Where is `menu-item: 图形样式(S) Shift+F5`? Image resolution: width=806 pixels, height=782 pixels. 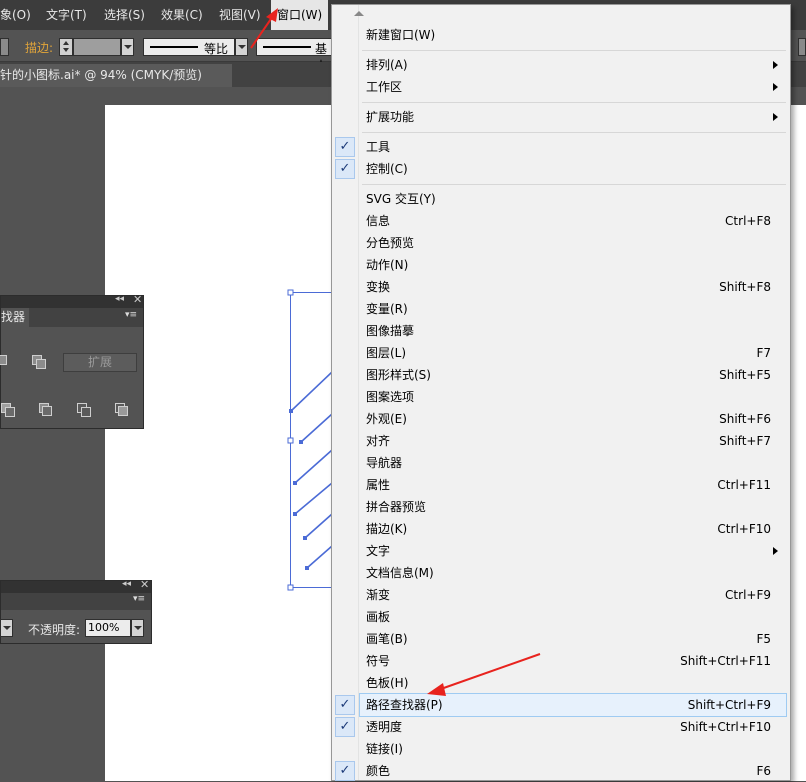 menu-item: 图形样式(S) Shift+F5 is located at coordinates (573, 375).